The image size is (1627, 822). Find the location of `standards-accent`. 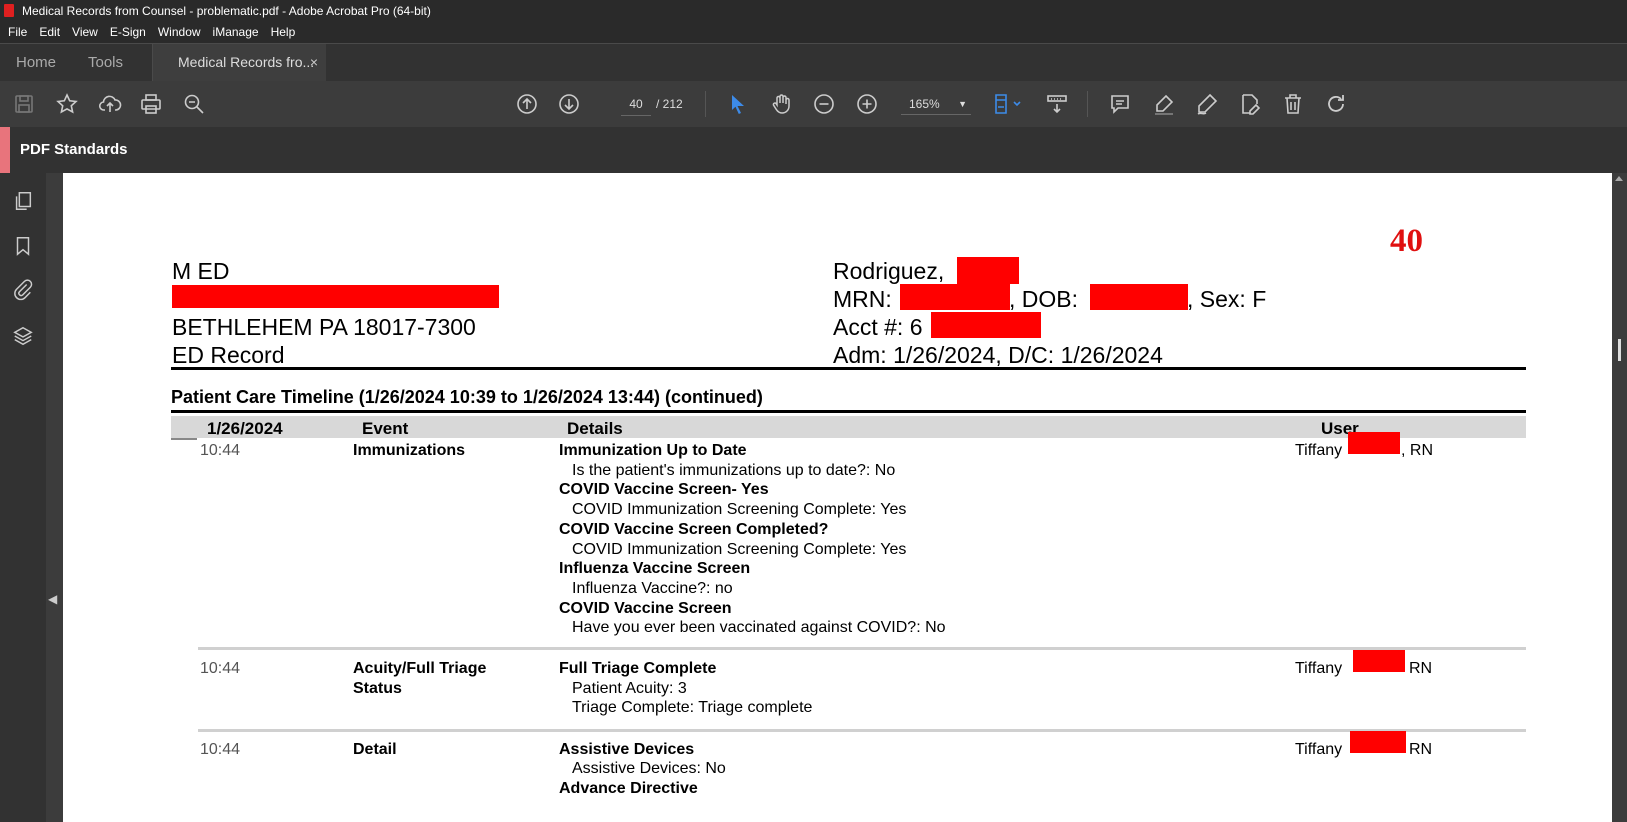

standards-accent is located at coordinates (5, 150).